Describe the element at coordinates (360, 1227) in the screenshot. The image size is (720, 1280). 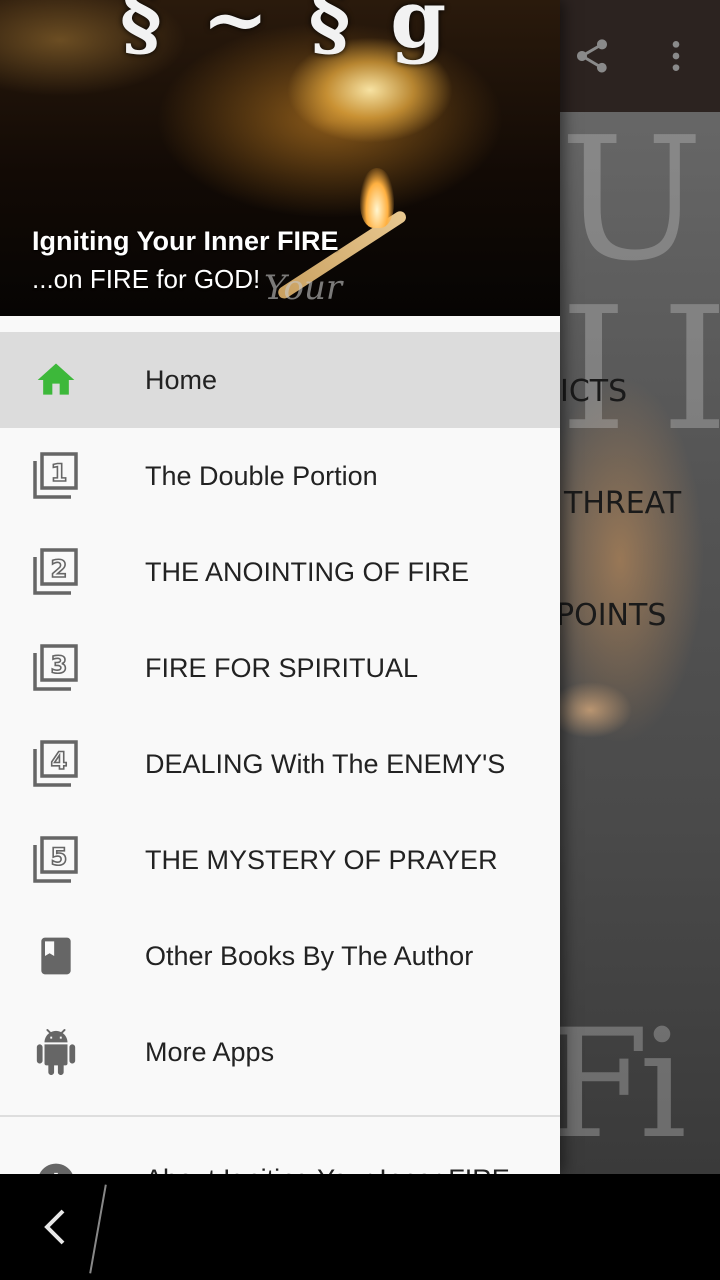
I see `system-nav-bar` at that location.